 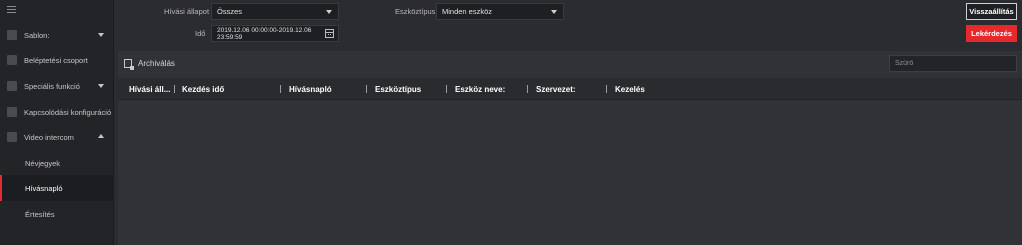 I want to click on video-intercom-icon, so click(x=12, y=137).